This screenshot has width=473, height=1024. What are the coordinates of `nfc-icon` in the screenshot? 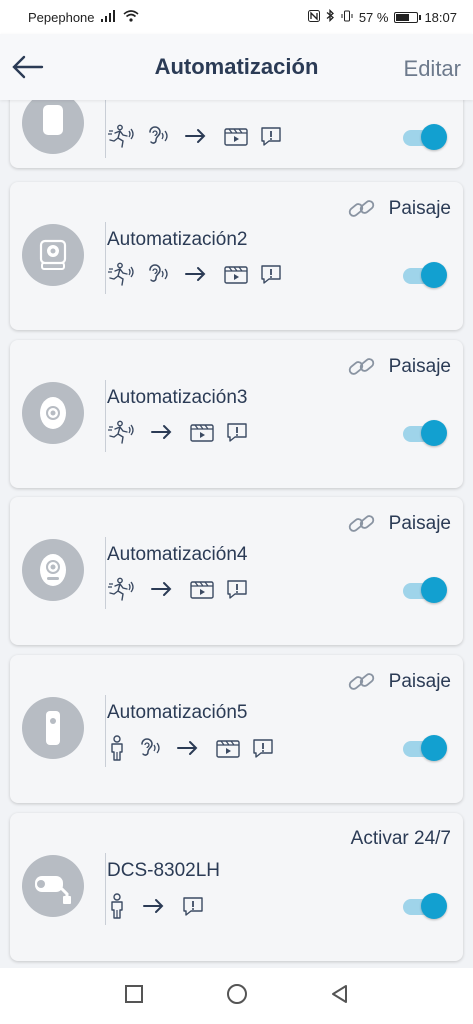 It's located at (313, 17).